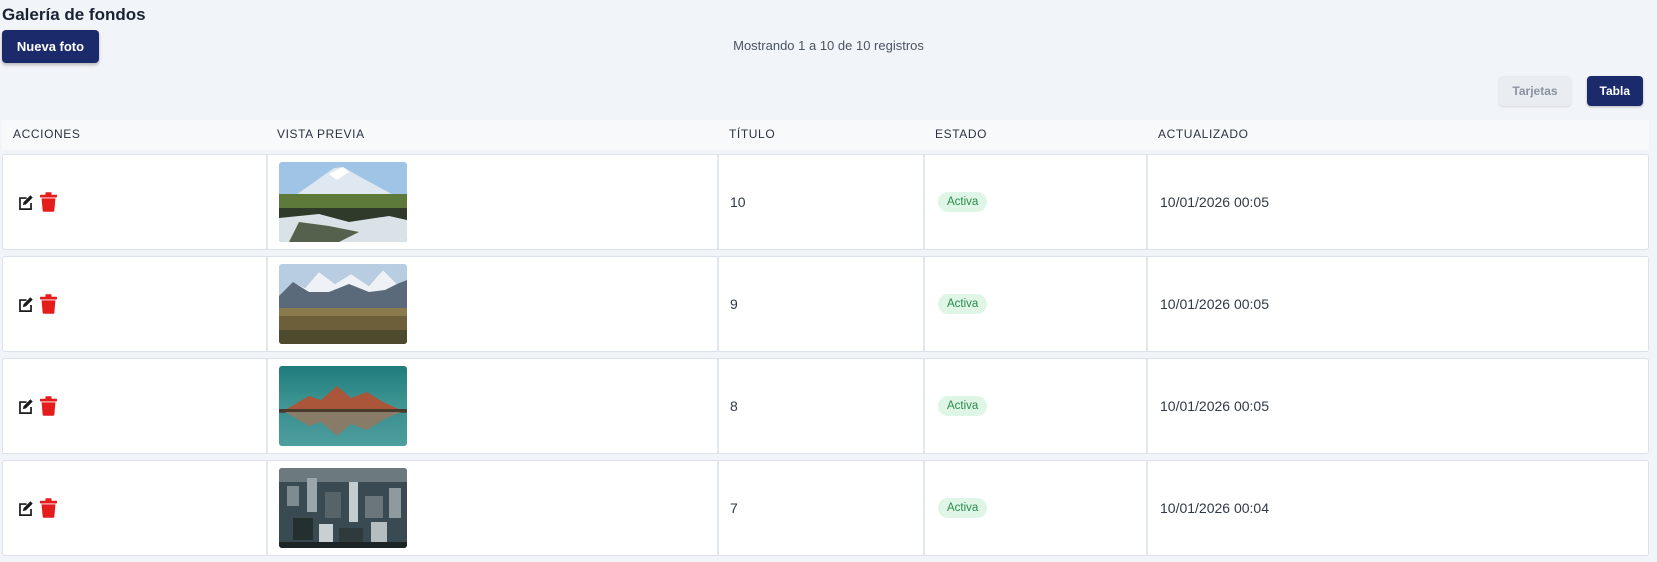 The height and width of the screenshot is (562, 1657). I want to click on row-title: 7, so click(734, 508).